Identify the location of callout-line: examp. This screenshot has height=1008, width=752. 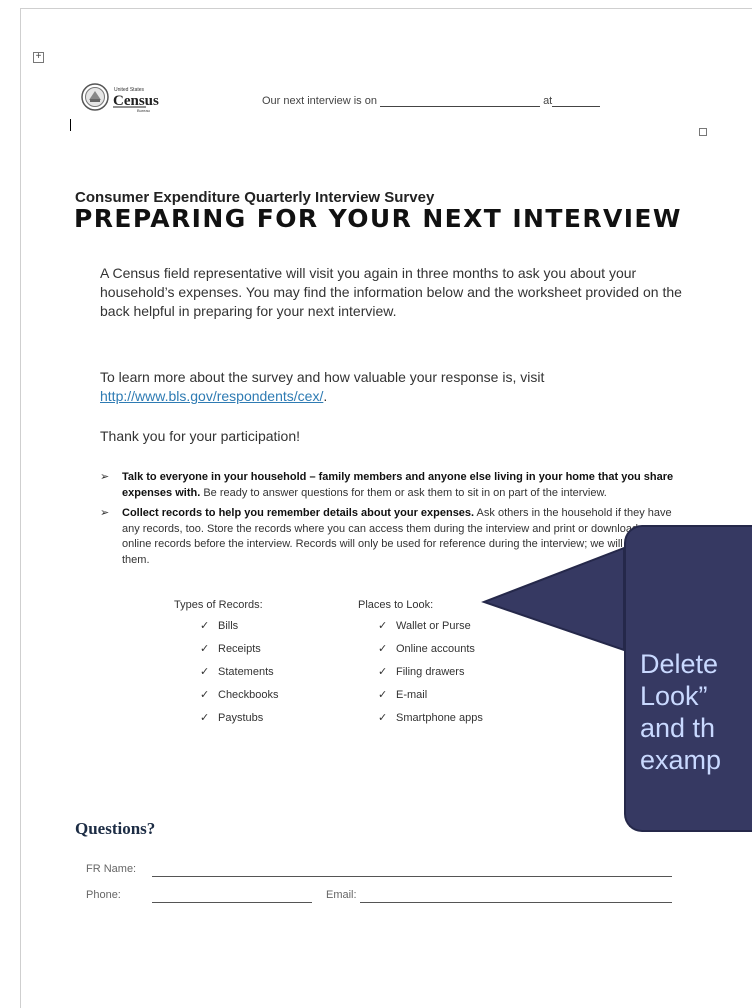
(681, 760).